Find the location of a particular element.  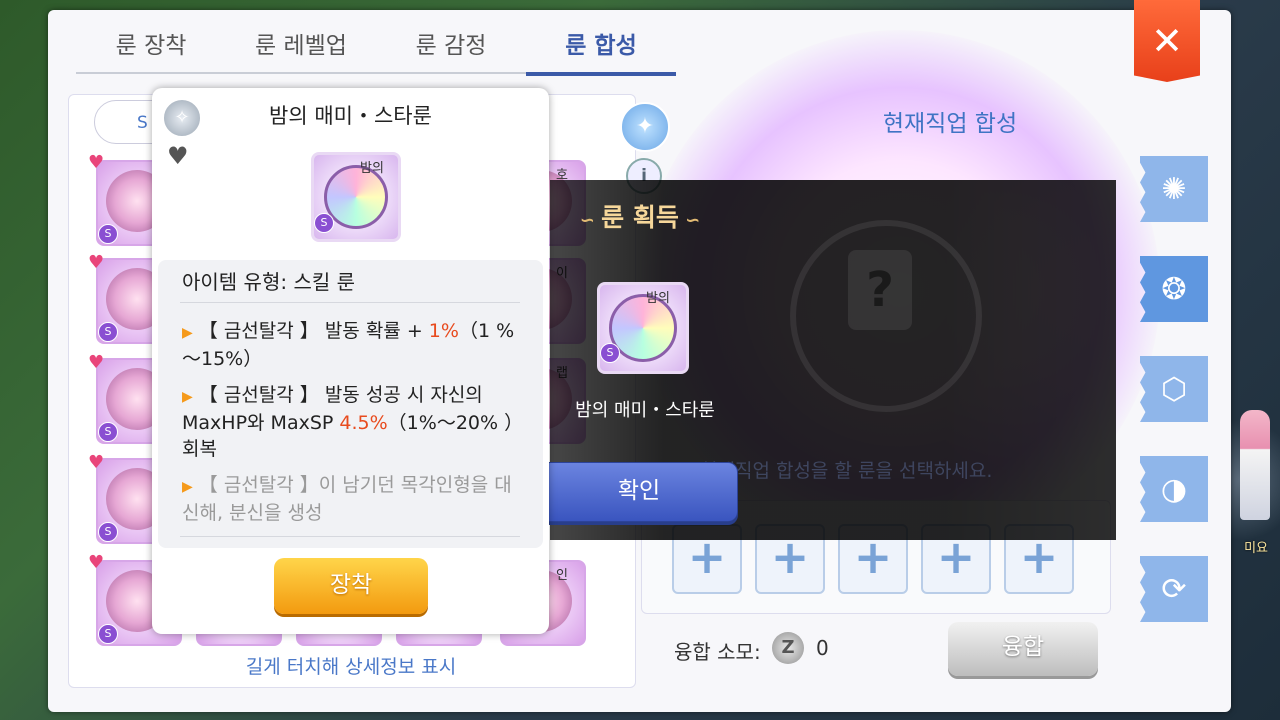

equip-button: 장착 is located at coordinates (351, 586).